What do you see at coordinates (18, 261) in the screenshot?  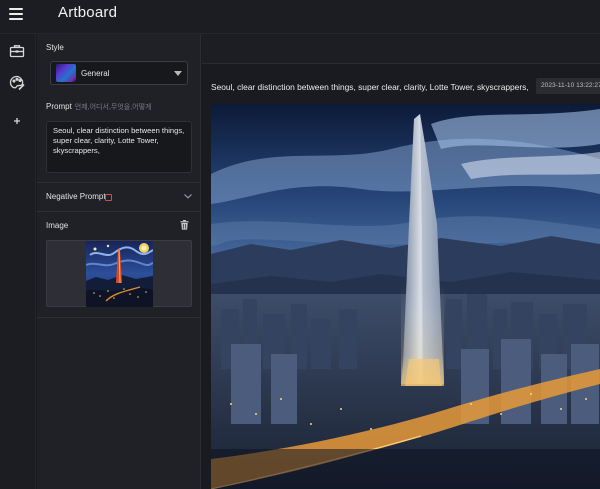 I see `icon-rail` at bounding box center [18, 261].